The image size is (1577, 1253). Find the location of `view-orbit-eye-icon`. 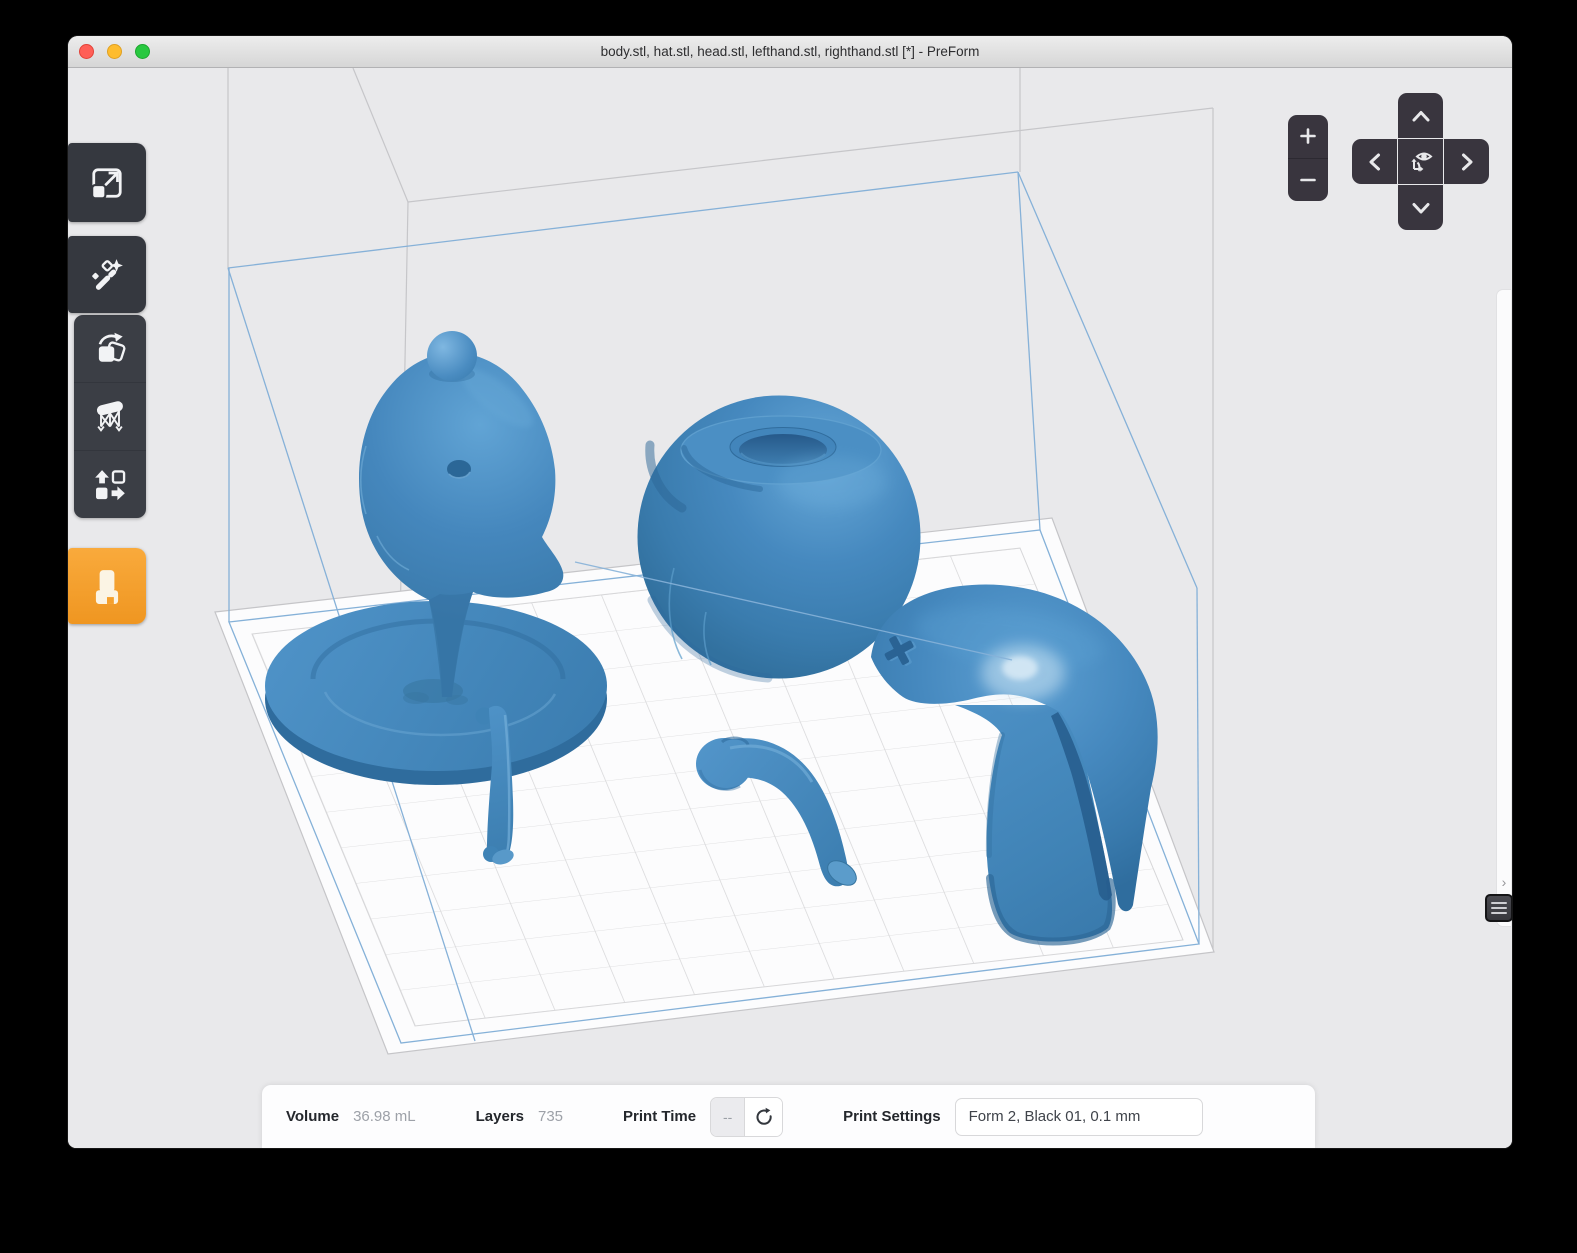

view-orbit-eye-icon is located at coordinates (1421, 162).